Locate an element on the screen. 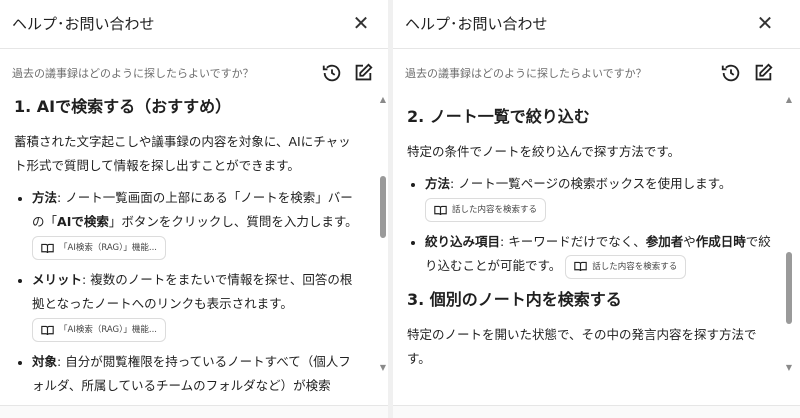  section-heading: 3. 個別のノート内を検索する is located at coordinates (514, 299).